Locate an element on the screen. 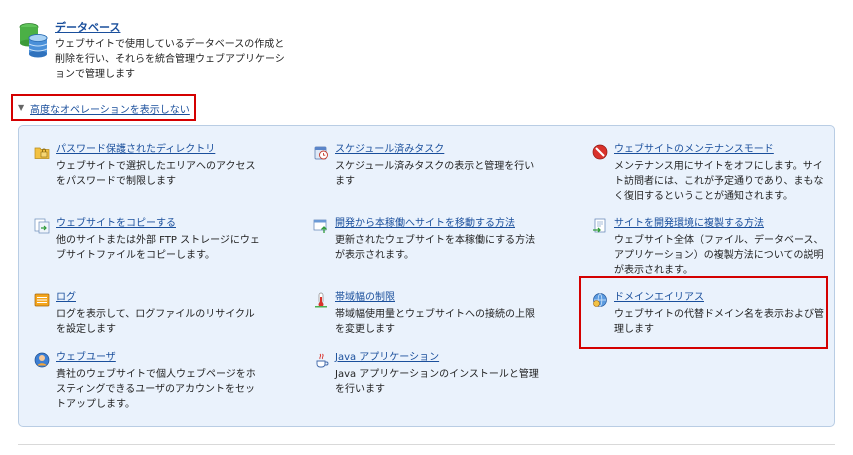 This screenshot has width=853, height=455. item-description: 他のサイトまたは外部 FTP ストレージにウェブサイトファイルをコピーします。 is located at coordinates (158, 248).